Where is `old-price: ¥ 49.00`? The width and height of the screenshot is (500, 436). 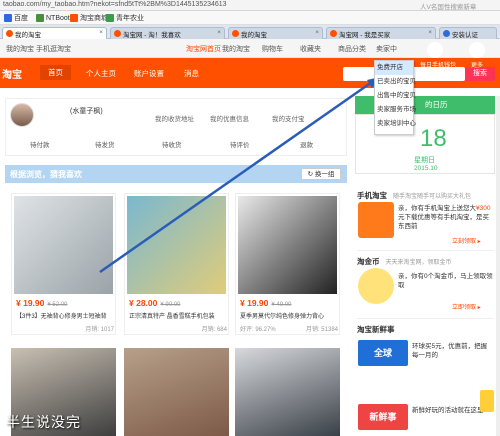
old-price: ¥ 49.00 is located at coordinates (281, 305).